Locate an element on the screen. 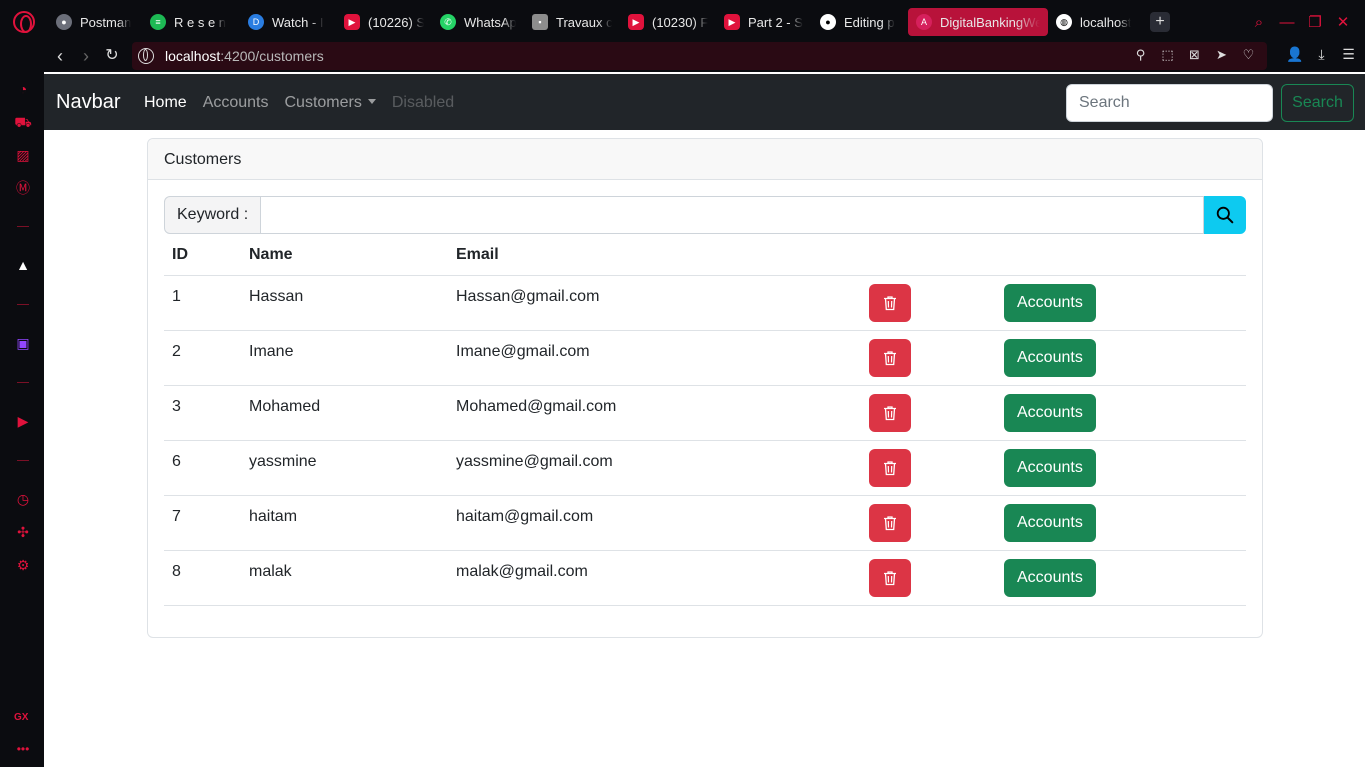 This screenshot has width=1365, height=767. disney-icon: D is located at coordinates (256, 22).